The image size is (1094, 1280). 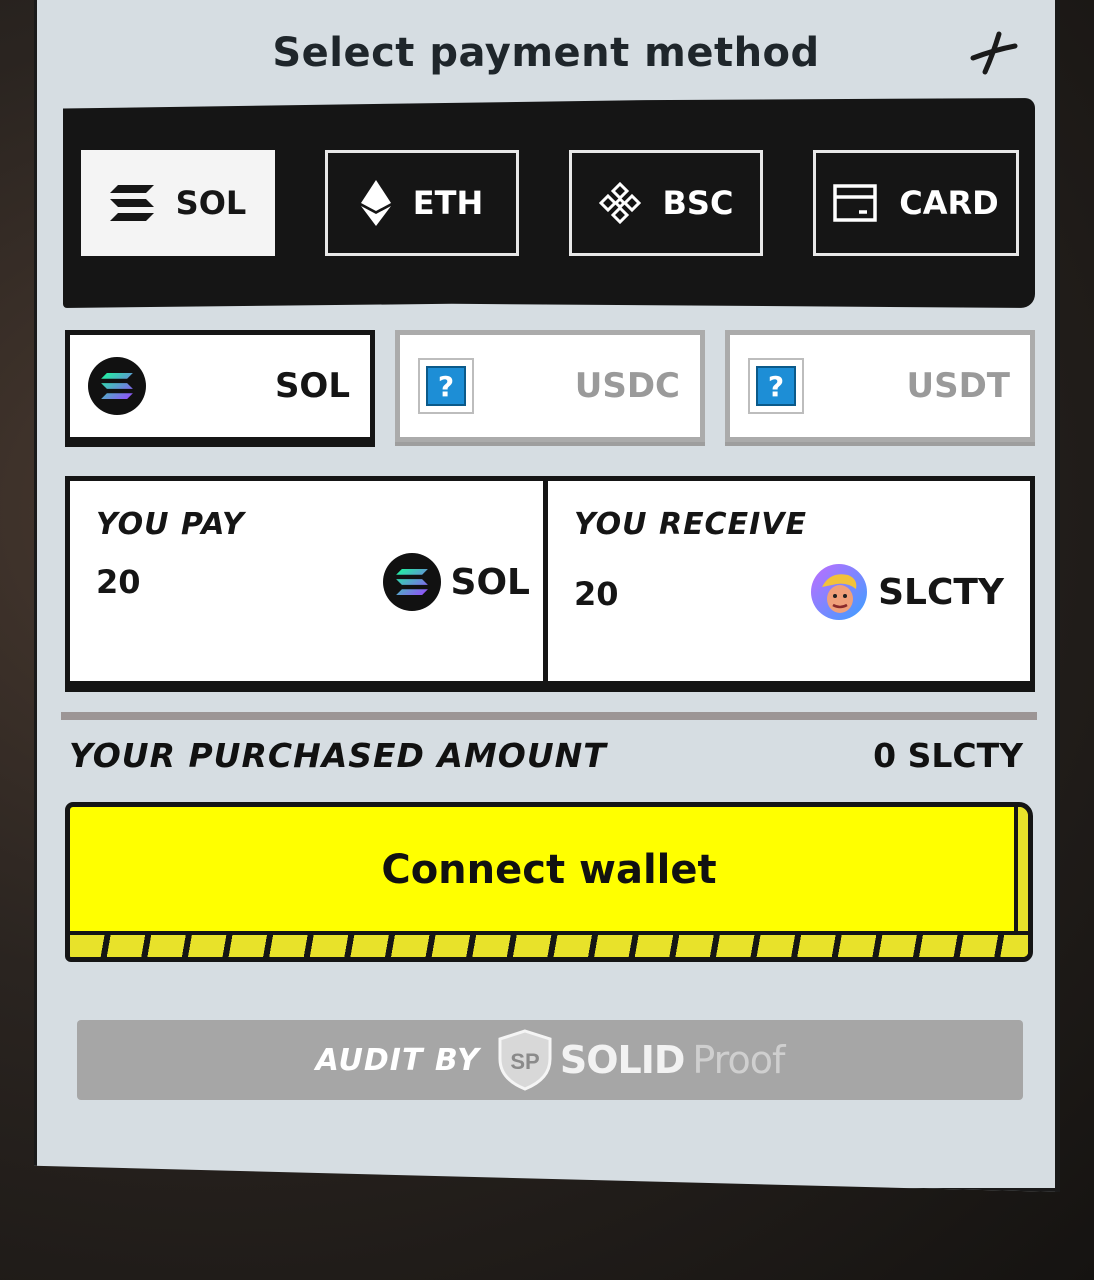 I want to click on token-label: SOL, so click(x=312, y=386).